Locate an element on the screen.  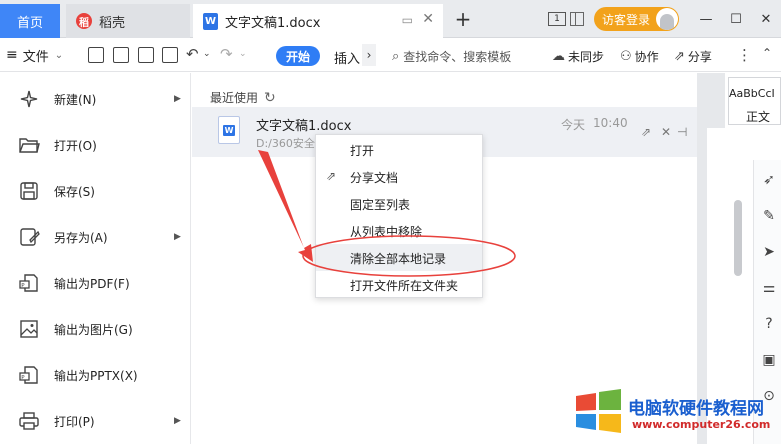
menu-print-label: 打印(P) is located at coordinates (74, 421).